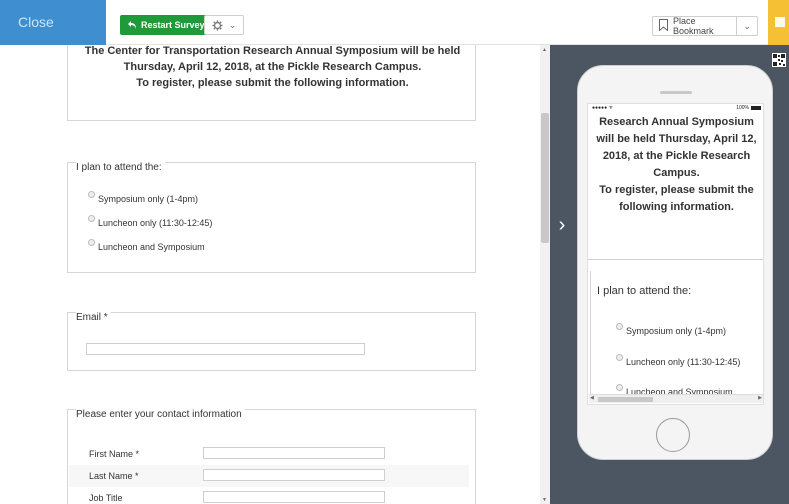 The height and width of the screenshot is (504, 789). Describe the element at coordinates (53, 37) in the screenshot. I see `close-preview-button: Close Preview` at that location.